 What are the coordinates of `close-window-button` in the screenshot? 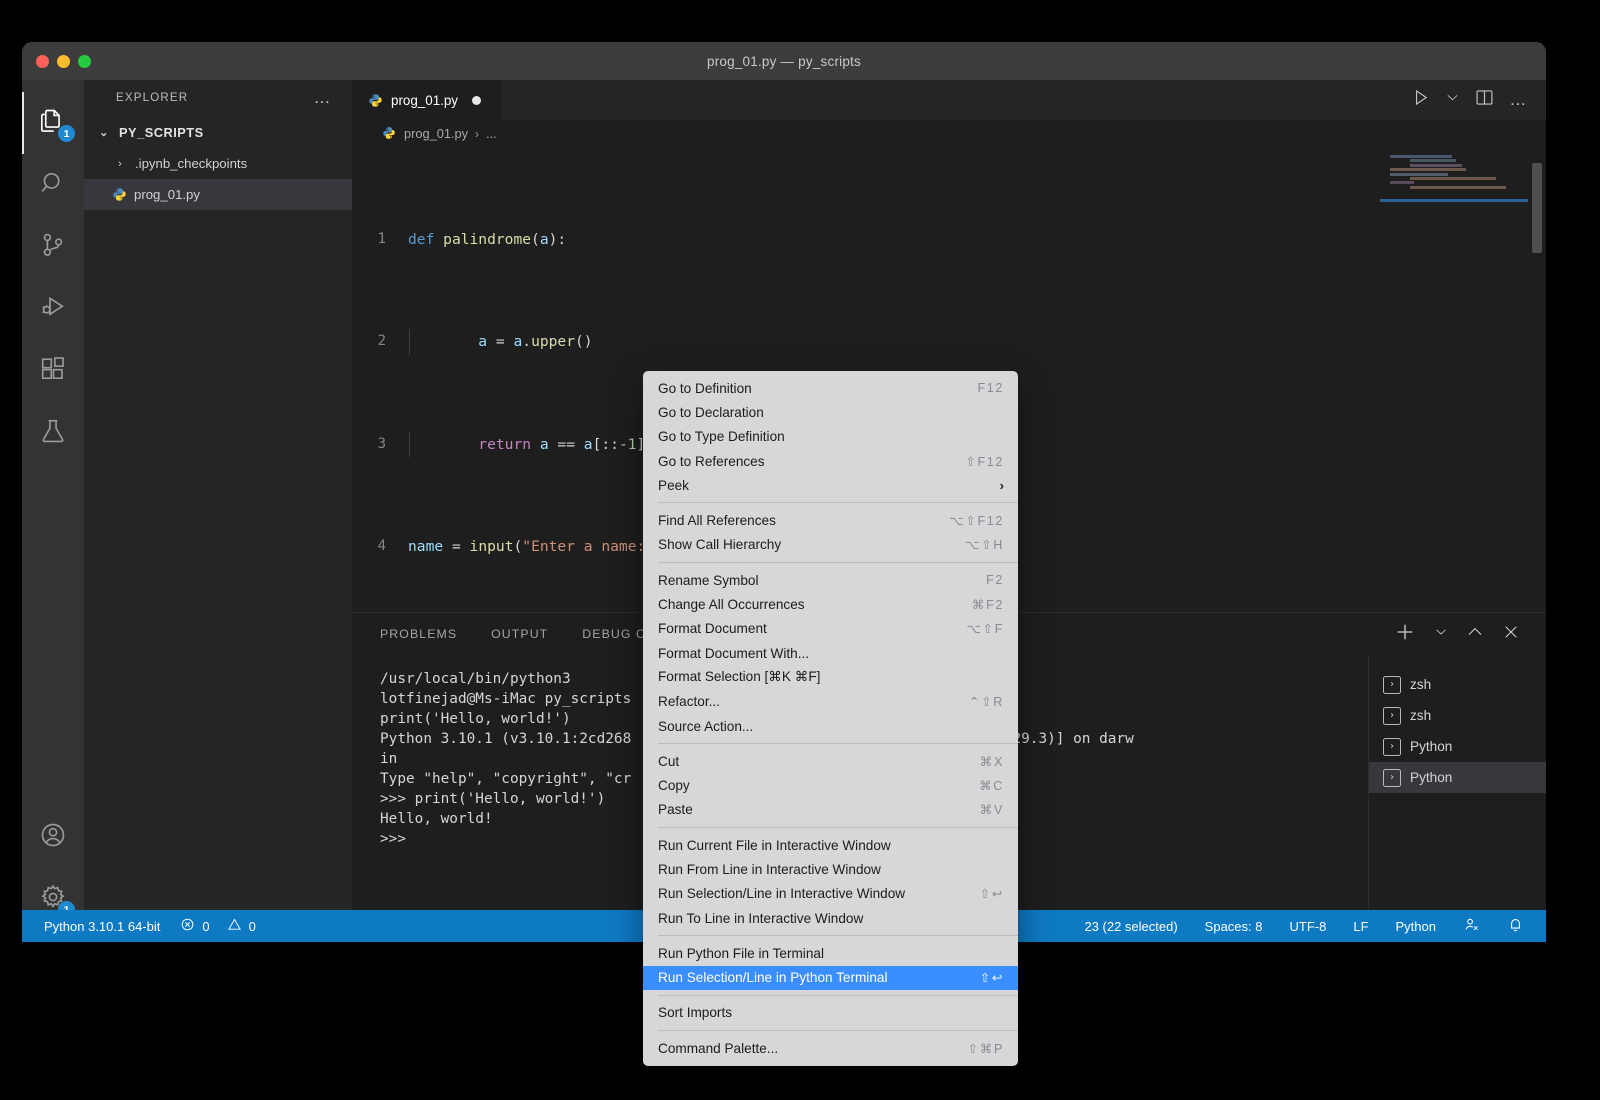 It's located at (42, 61).